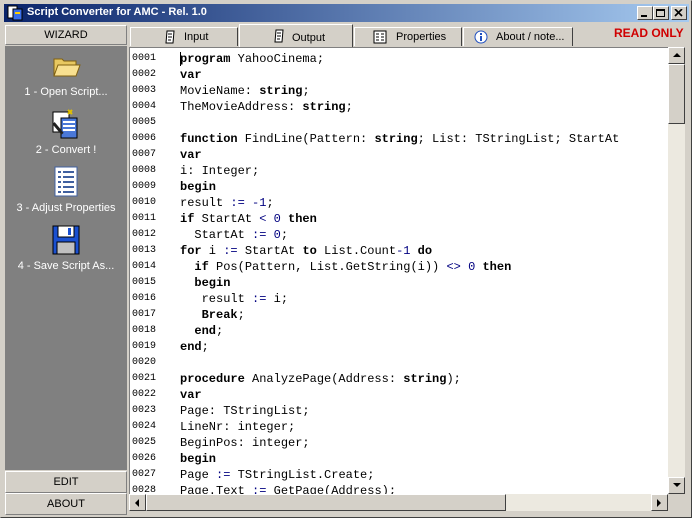  I want to click on window-title: Script Converter for AMC - Rel. 1.0, so click(117, 12).